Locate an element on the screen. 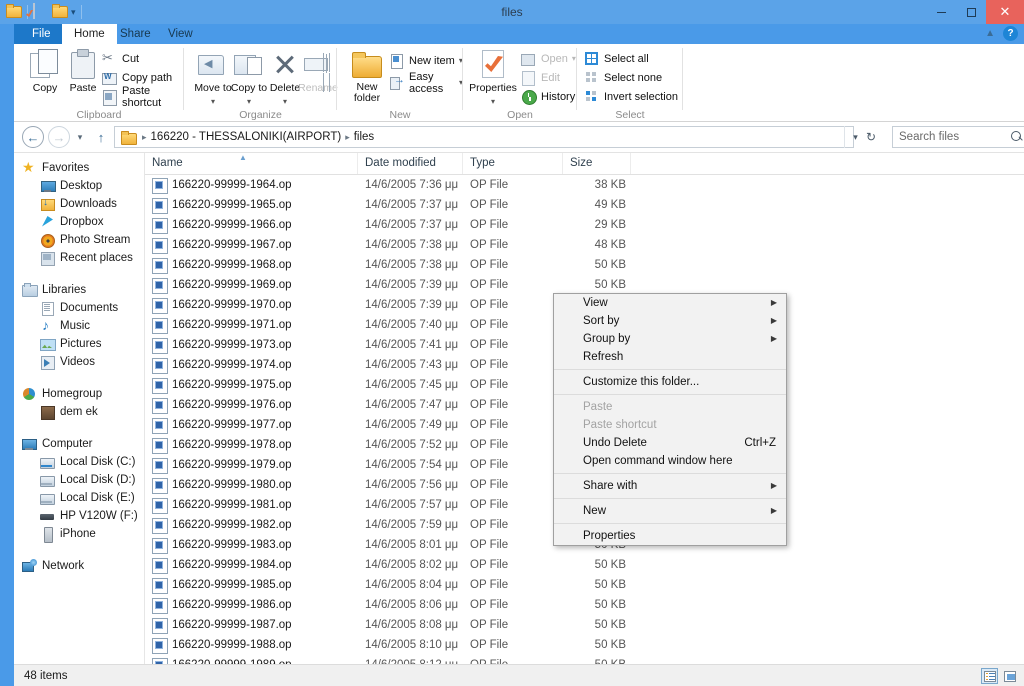 The height and width of the screenshot is (686, 1024). file-name-cell: 166220-99999-1971.op is located at coordinates (222, 325).